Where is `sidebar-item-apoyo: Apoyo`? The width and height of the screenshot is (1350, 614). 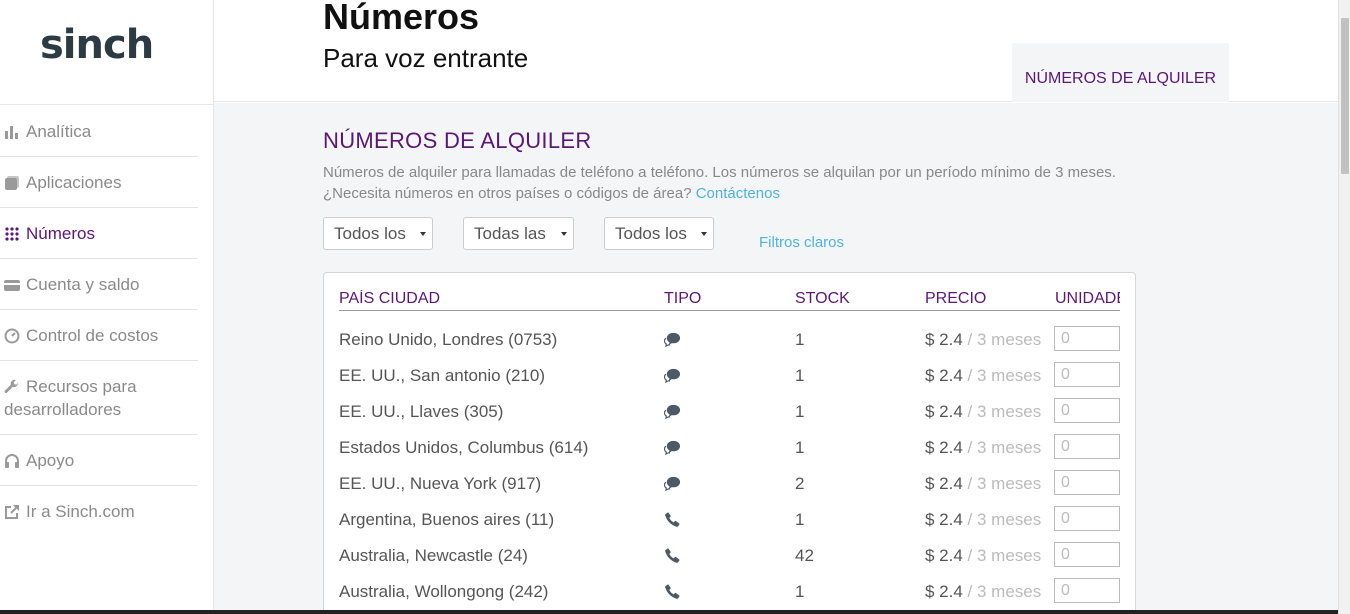 sidebar-item-apoyo: Apoyo is located at coordinates (99, 460).